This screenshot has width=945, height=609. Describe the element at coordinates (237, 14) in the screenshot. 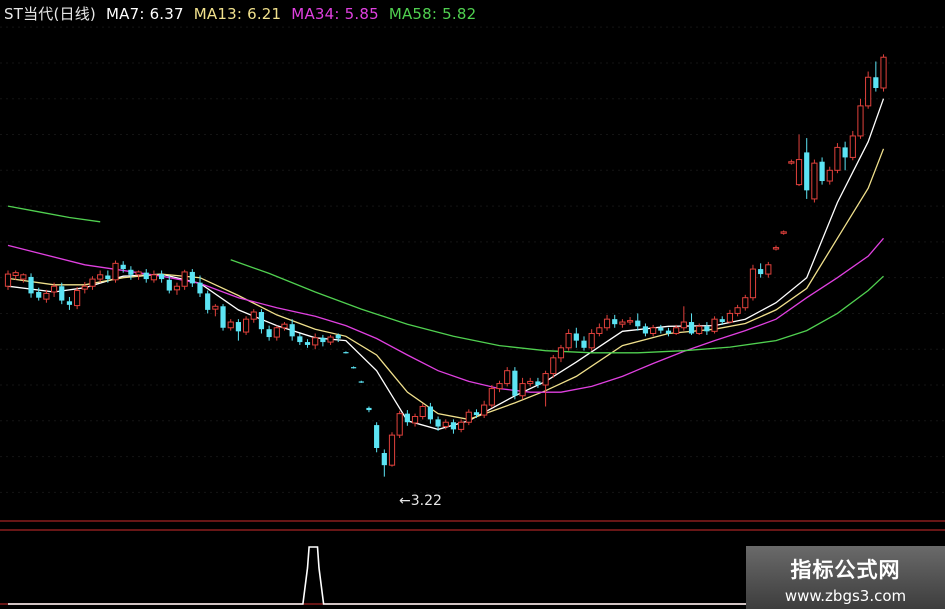

I see `ma13-legend: MA13: 6.21` at that location.